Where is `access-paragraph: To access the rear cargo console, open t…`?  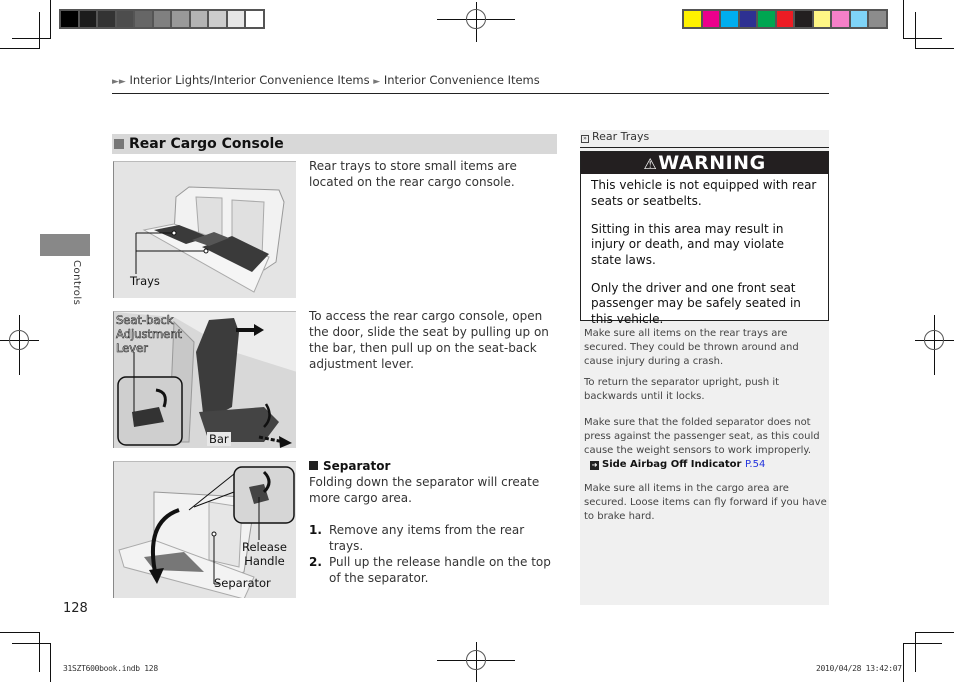
access-paragraph: To access the rear cargo console, open t… is located at coordinates (429, 340).